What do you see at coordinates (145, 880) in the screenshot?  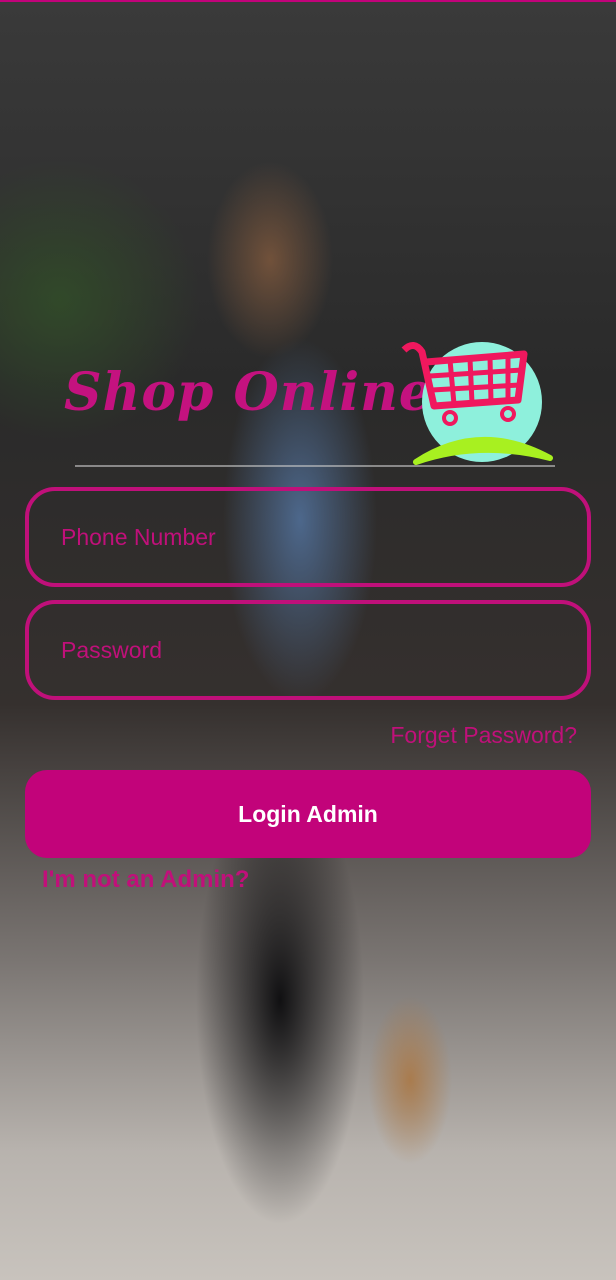 I see `not-admin-link: I'm not an Admin?` at bounding box center [145, 880].